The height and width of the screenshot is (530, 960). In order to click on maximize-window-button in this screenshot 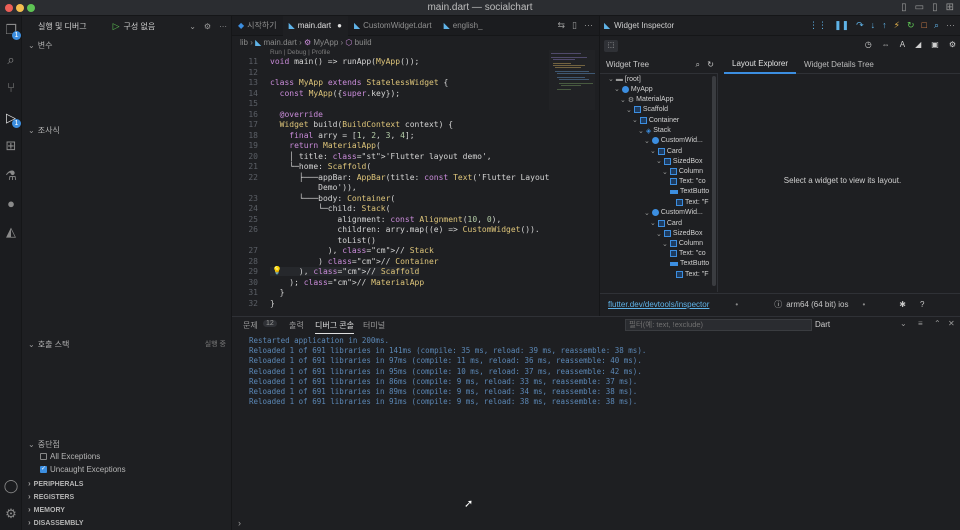, I will do `click(31, 8)`.